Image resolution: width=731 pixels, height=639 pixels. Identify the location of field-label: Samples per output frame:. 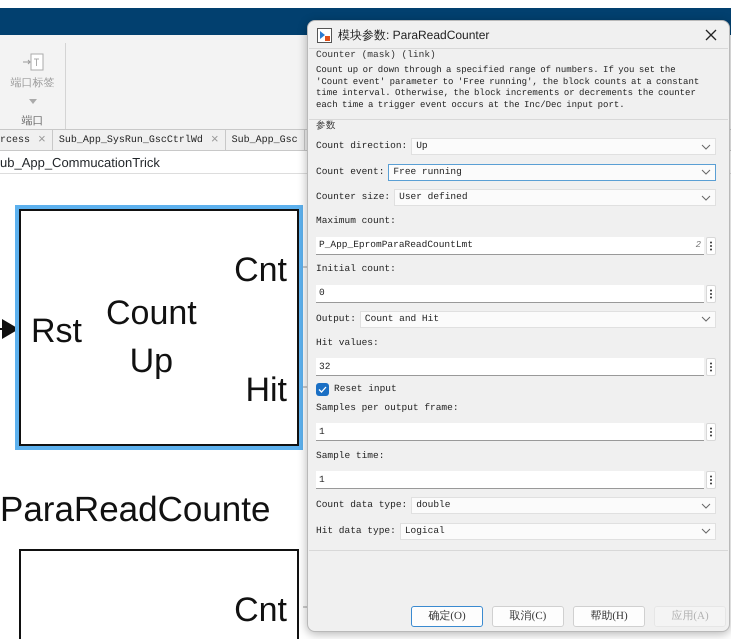
(388, 407).